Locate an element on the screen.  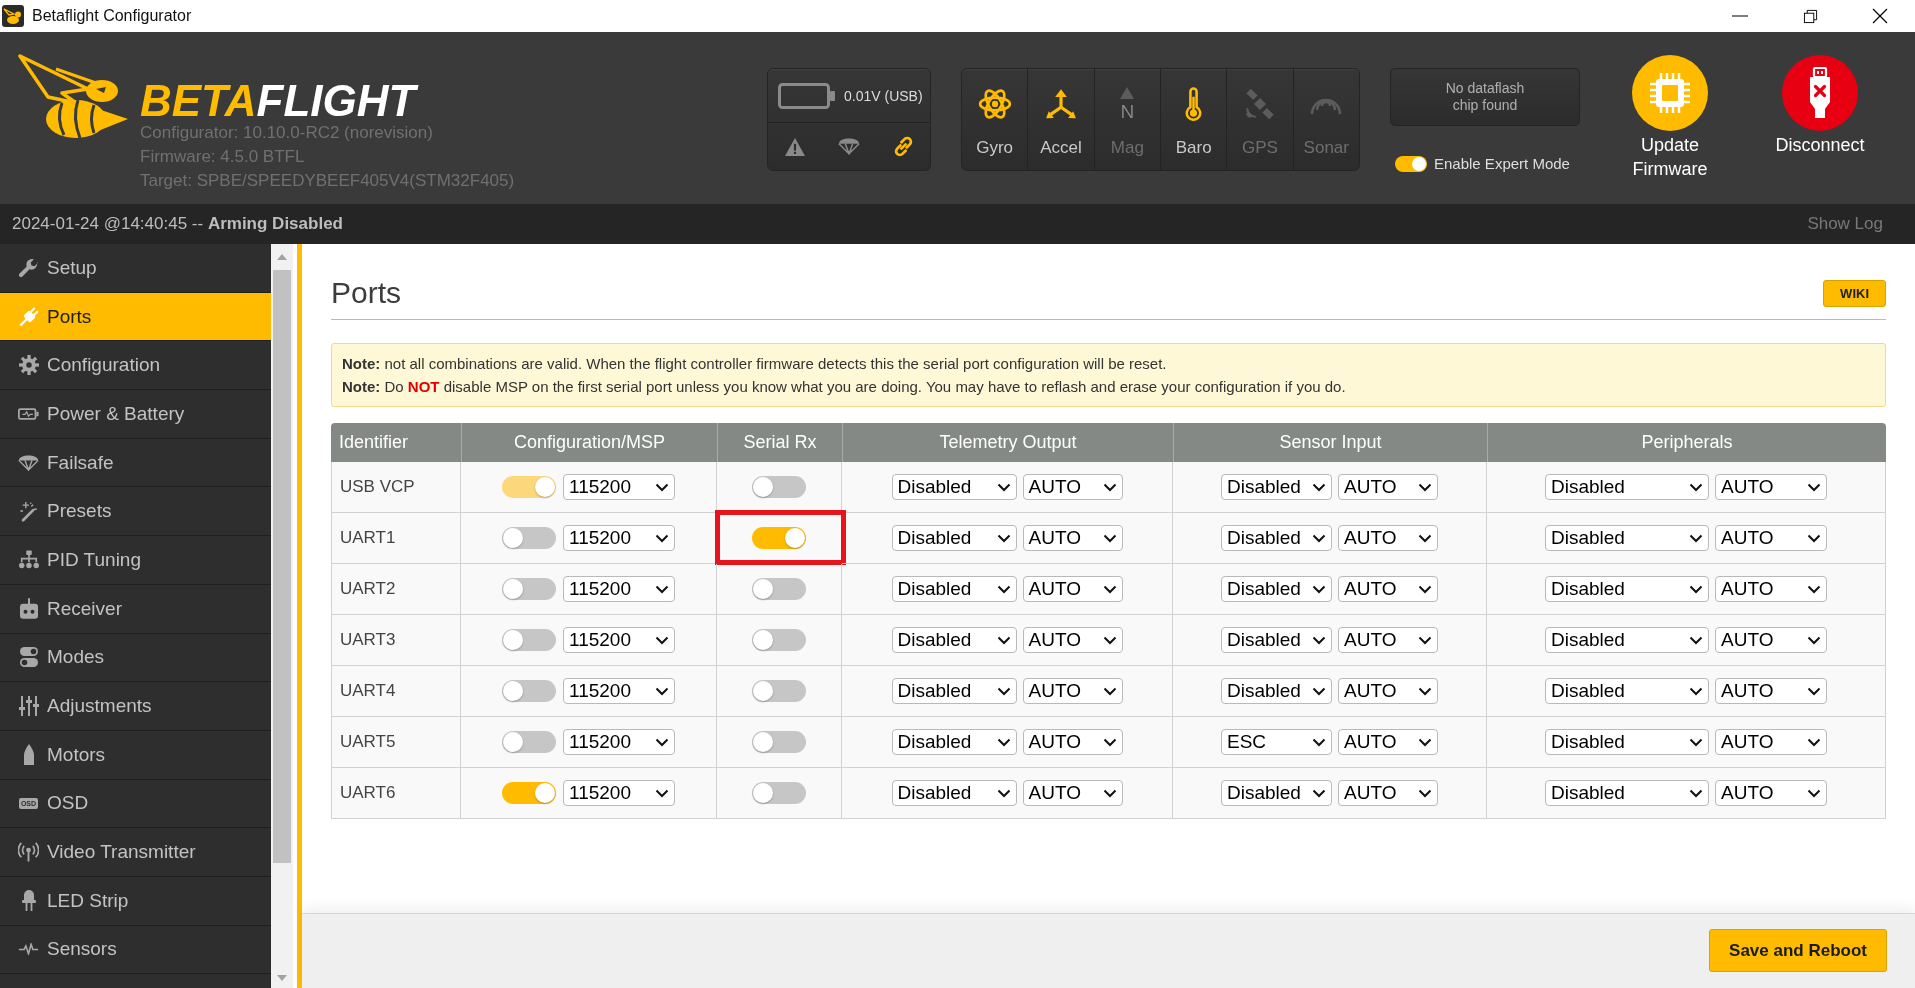
sidebar-item: Configuration is located at coordinates (135, 366).